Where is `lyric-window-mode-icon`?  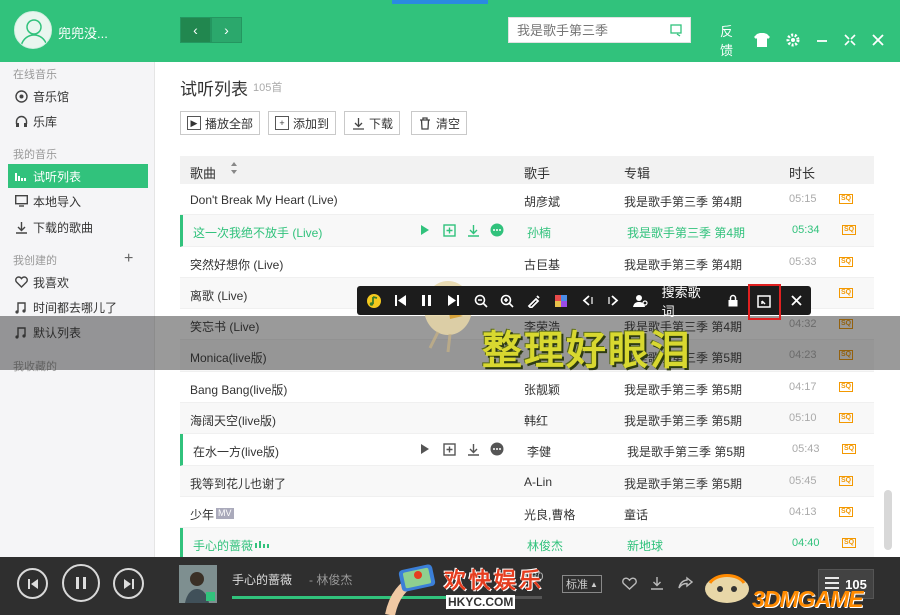
lyric-window-mode-icon is located at coordinates (764, 301).